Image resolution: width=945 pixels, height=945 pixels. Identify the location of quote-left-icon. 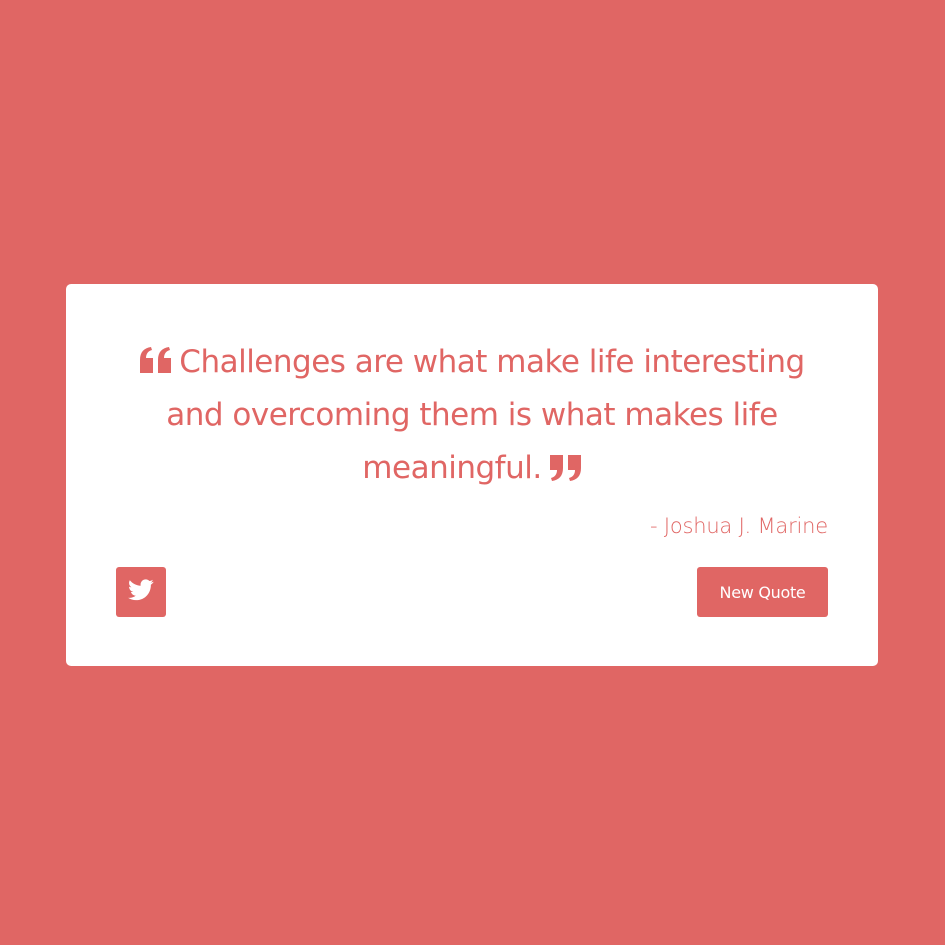
(156, 360).